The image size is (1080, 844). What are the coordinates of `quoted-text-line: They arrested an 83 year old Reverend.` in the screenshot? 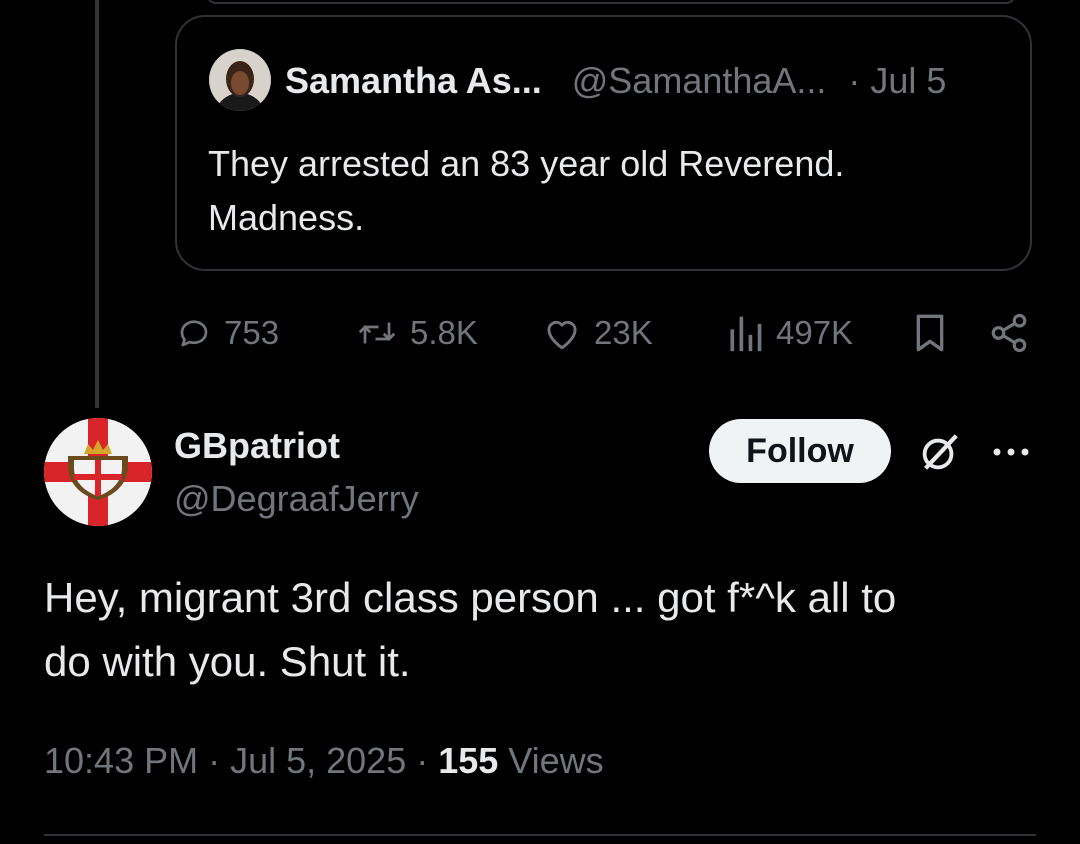 It's located at (526, 163).